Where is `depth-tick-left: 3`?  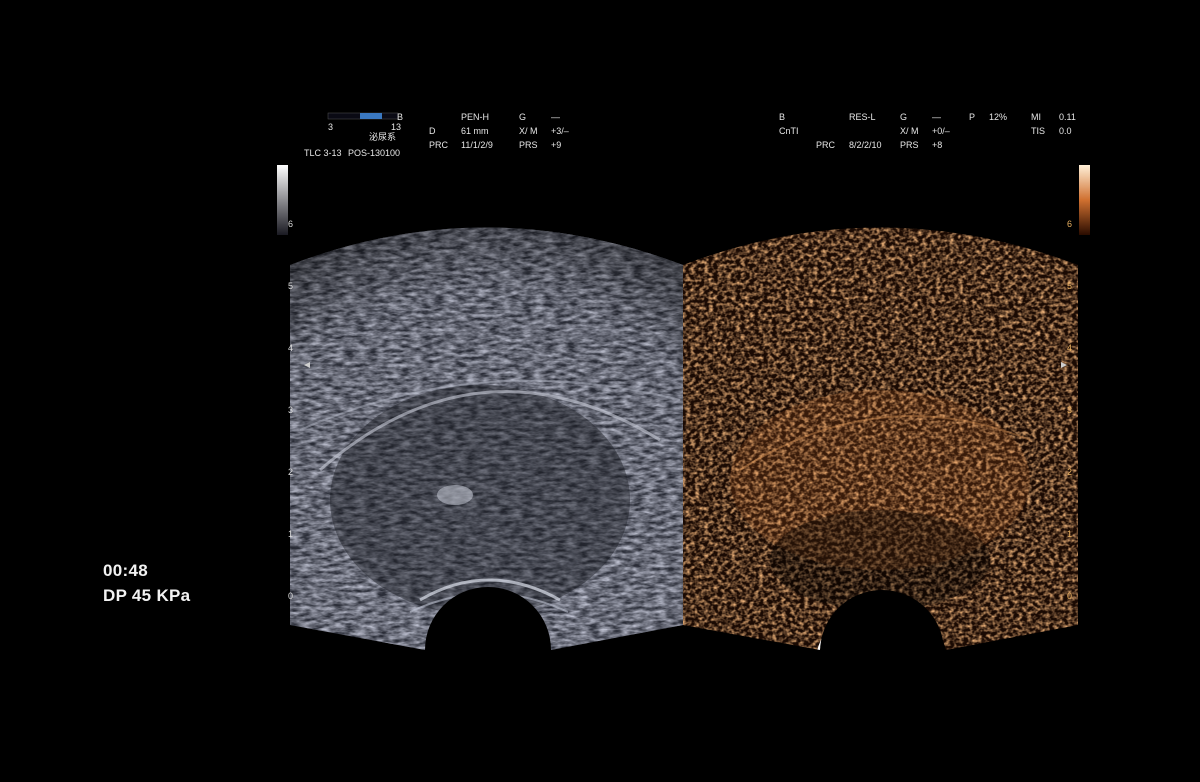
depth-tick-left: 3 is located at coordinates (291, 410).